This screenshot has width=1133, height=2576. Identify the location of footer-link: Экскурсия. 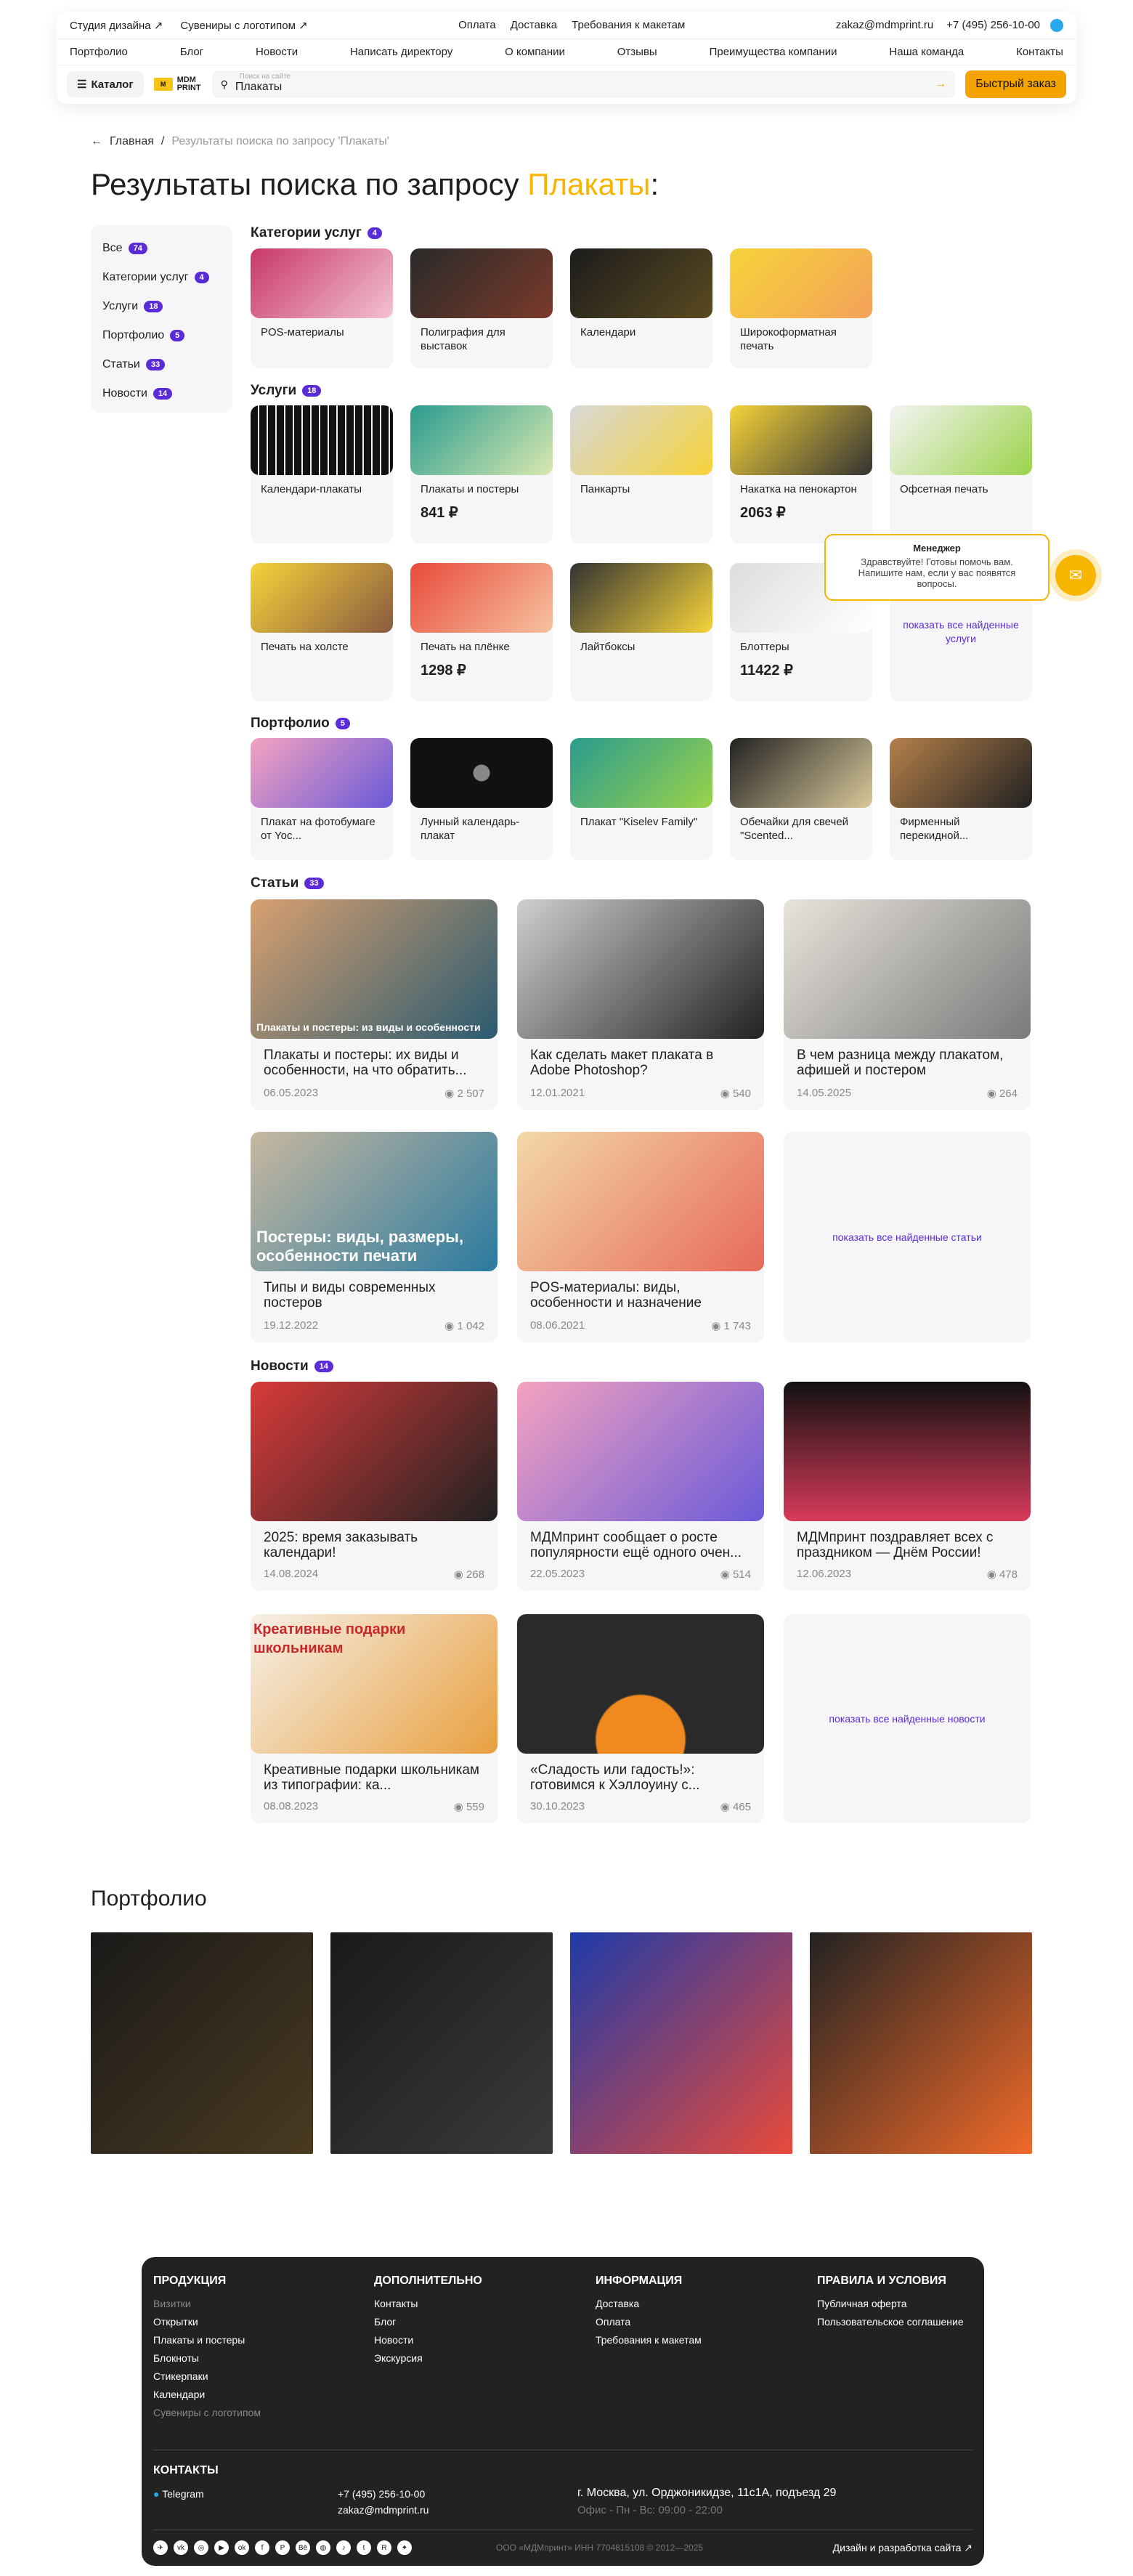
(428, 2358).